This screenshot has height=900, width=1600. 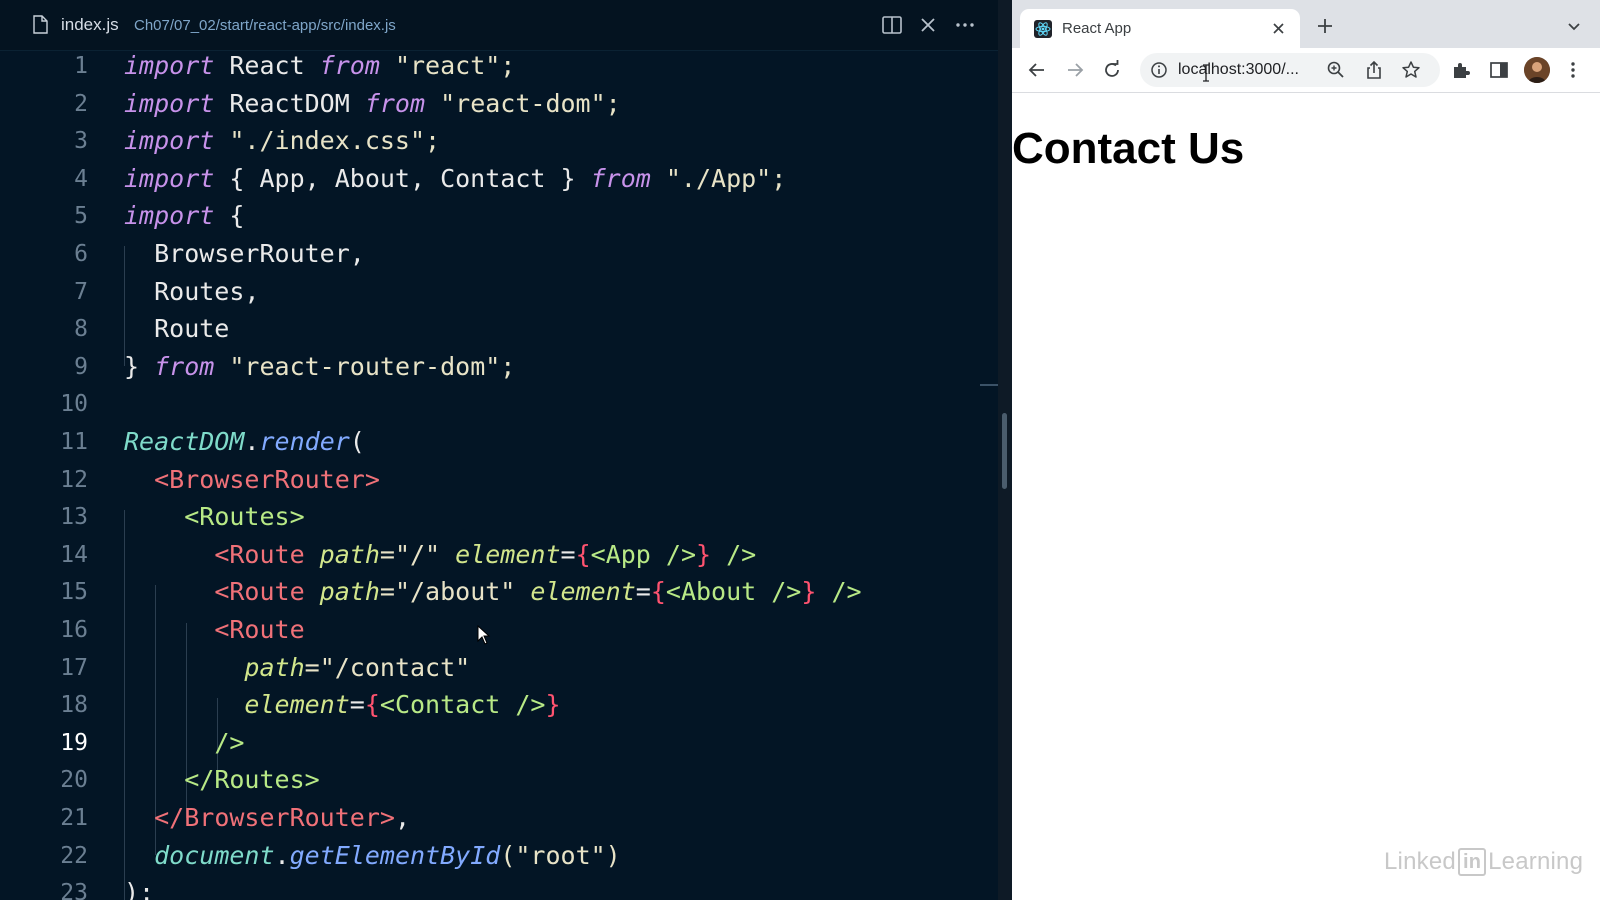 I want to click on code-text: </BrowserRouter>,, so click(x=267, y=818).